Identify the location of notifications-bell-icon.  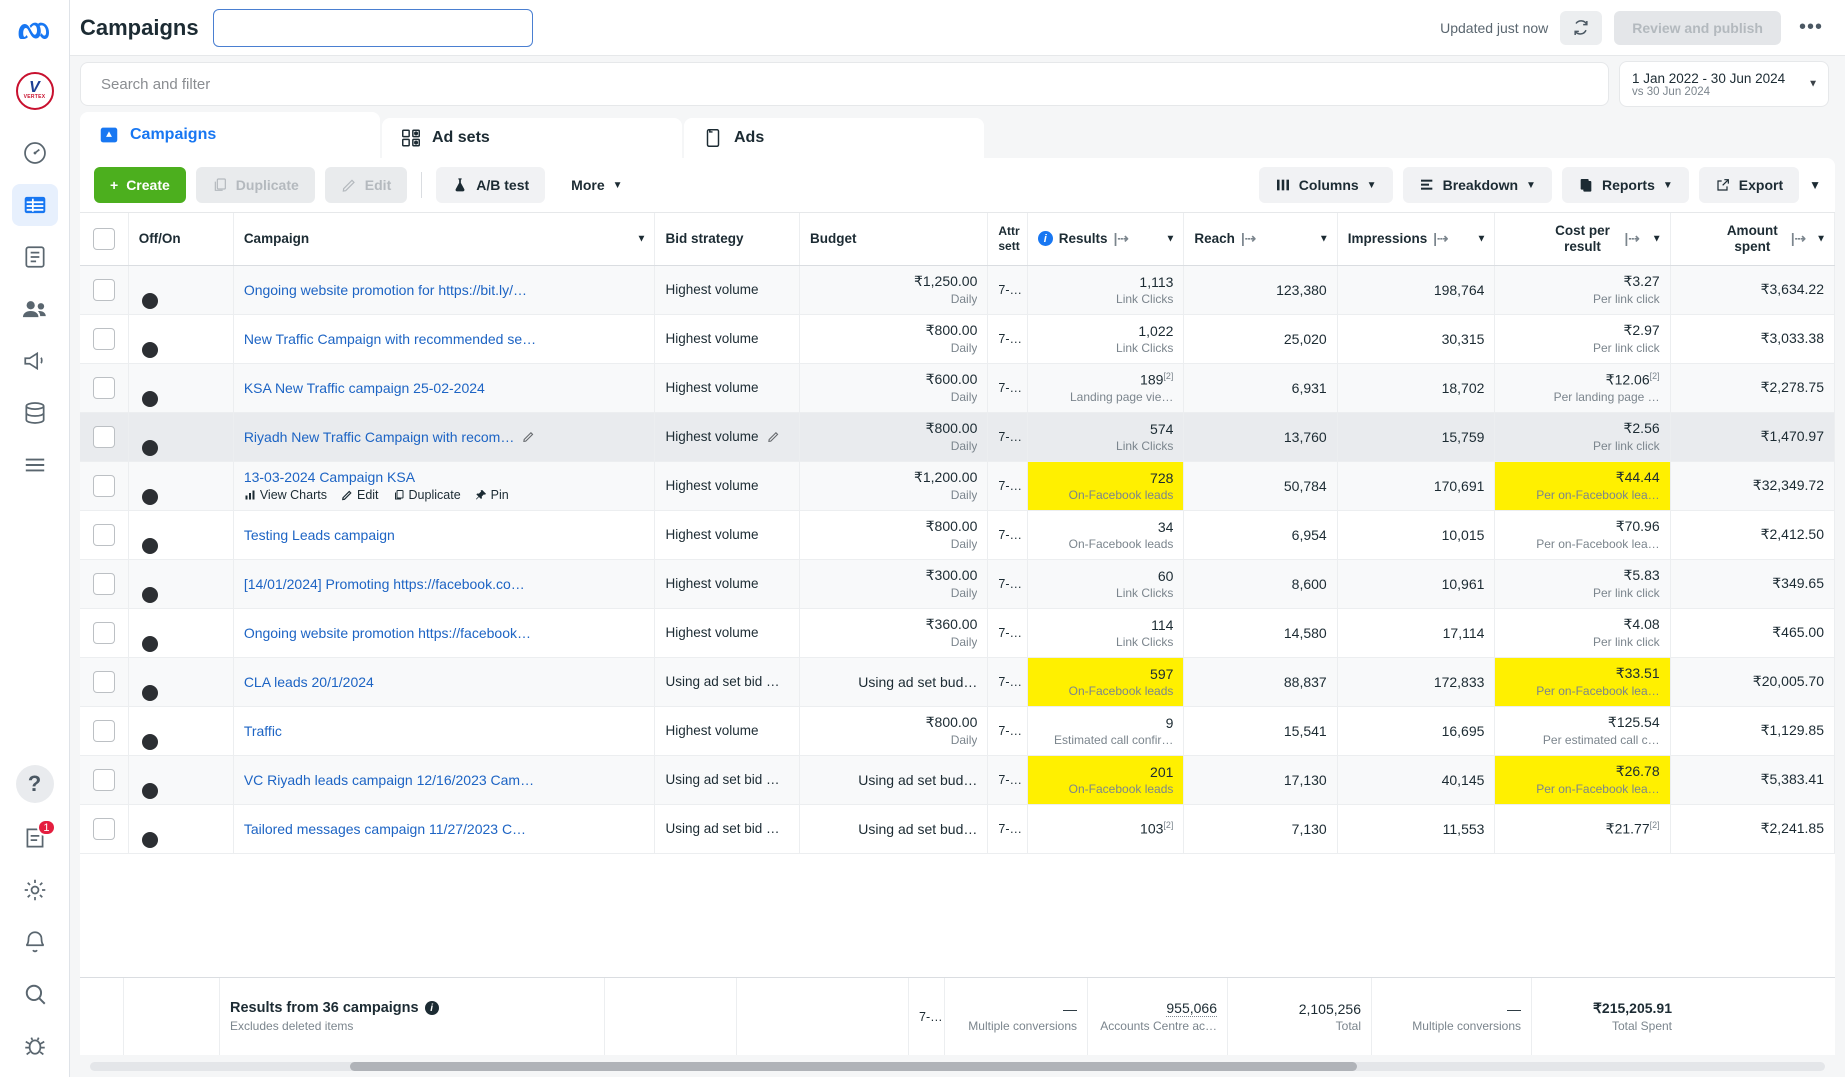
(35, 942).